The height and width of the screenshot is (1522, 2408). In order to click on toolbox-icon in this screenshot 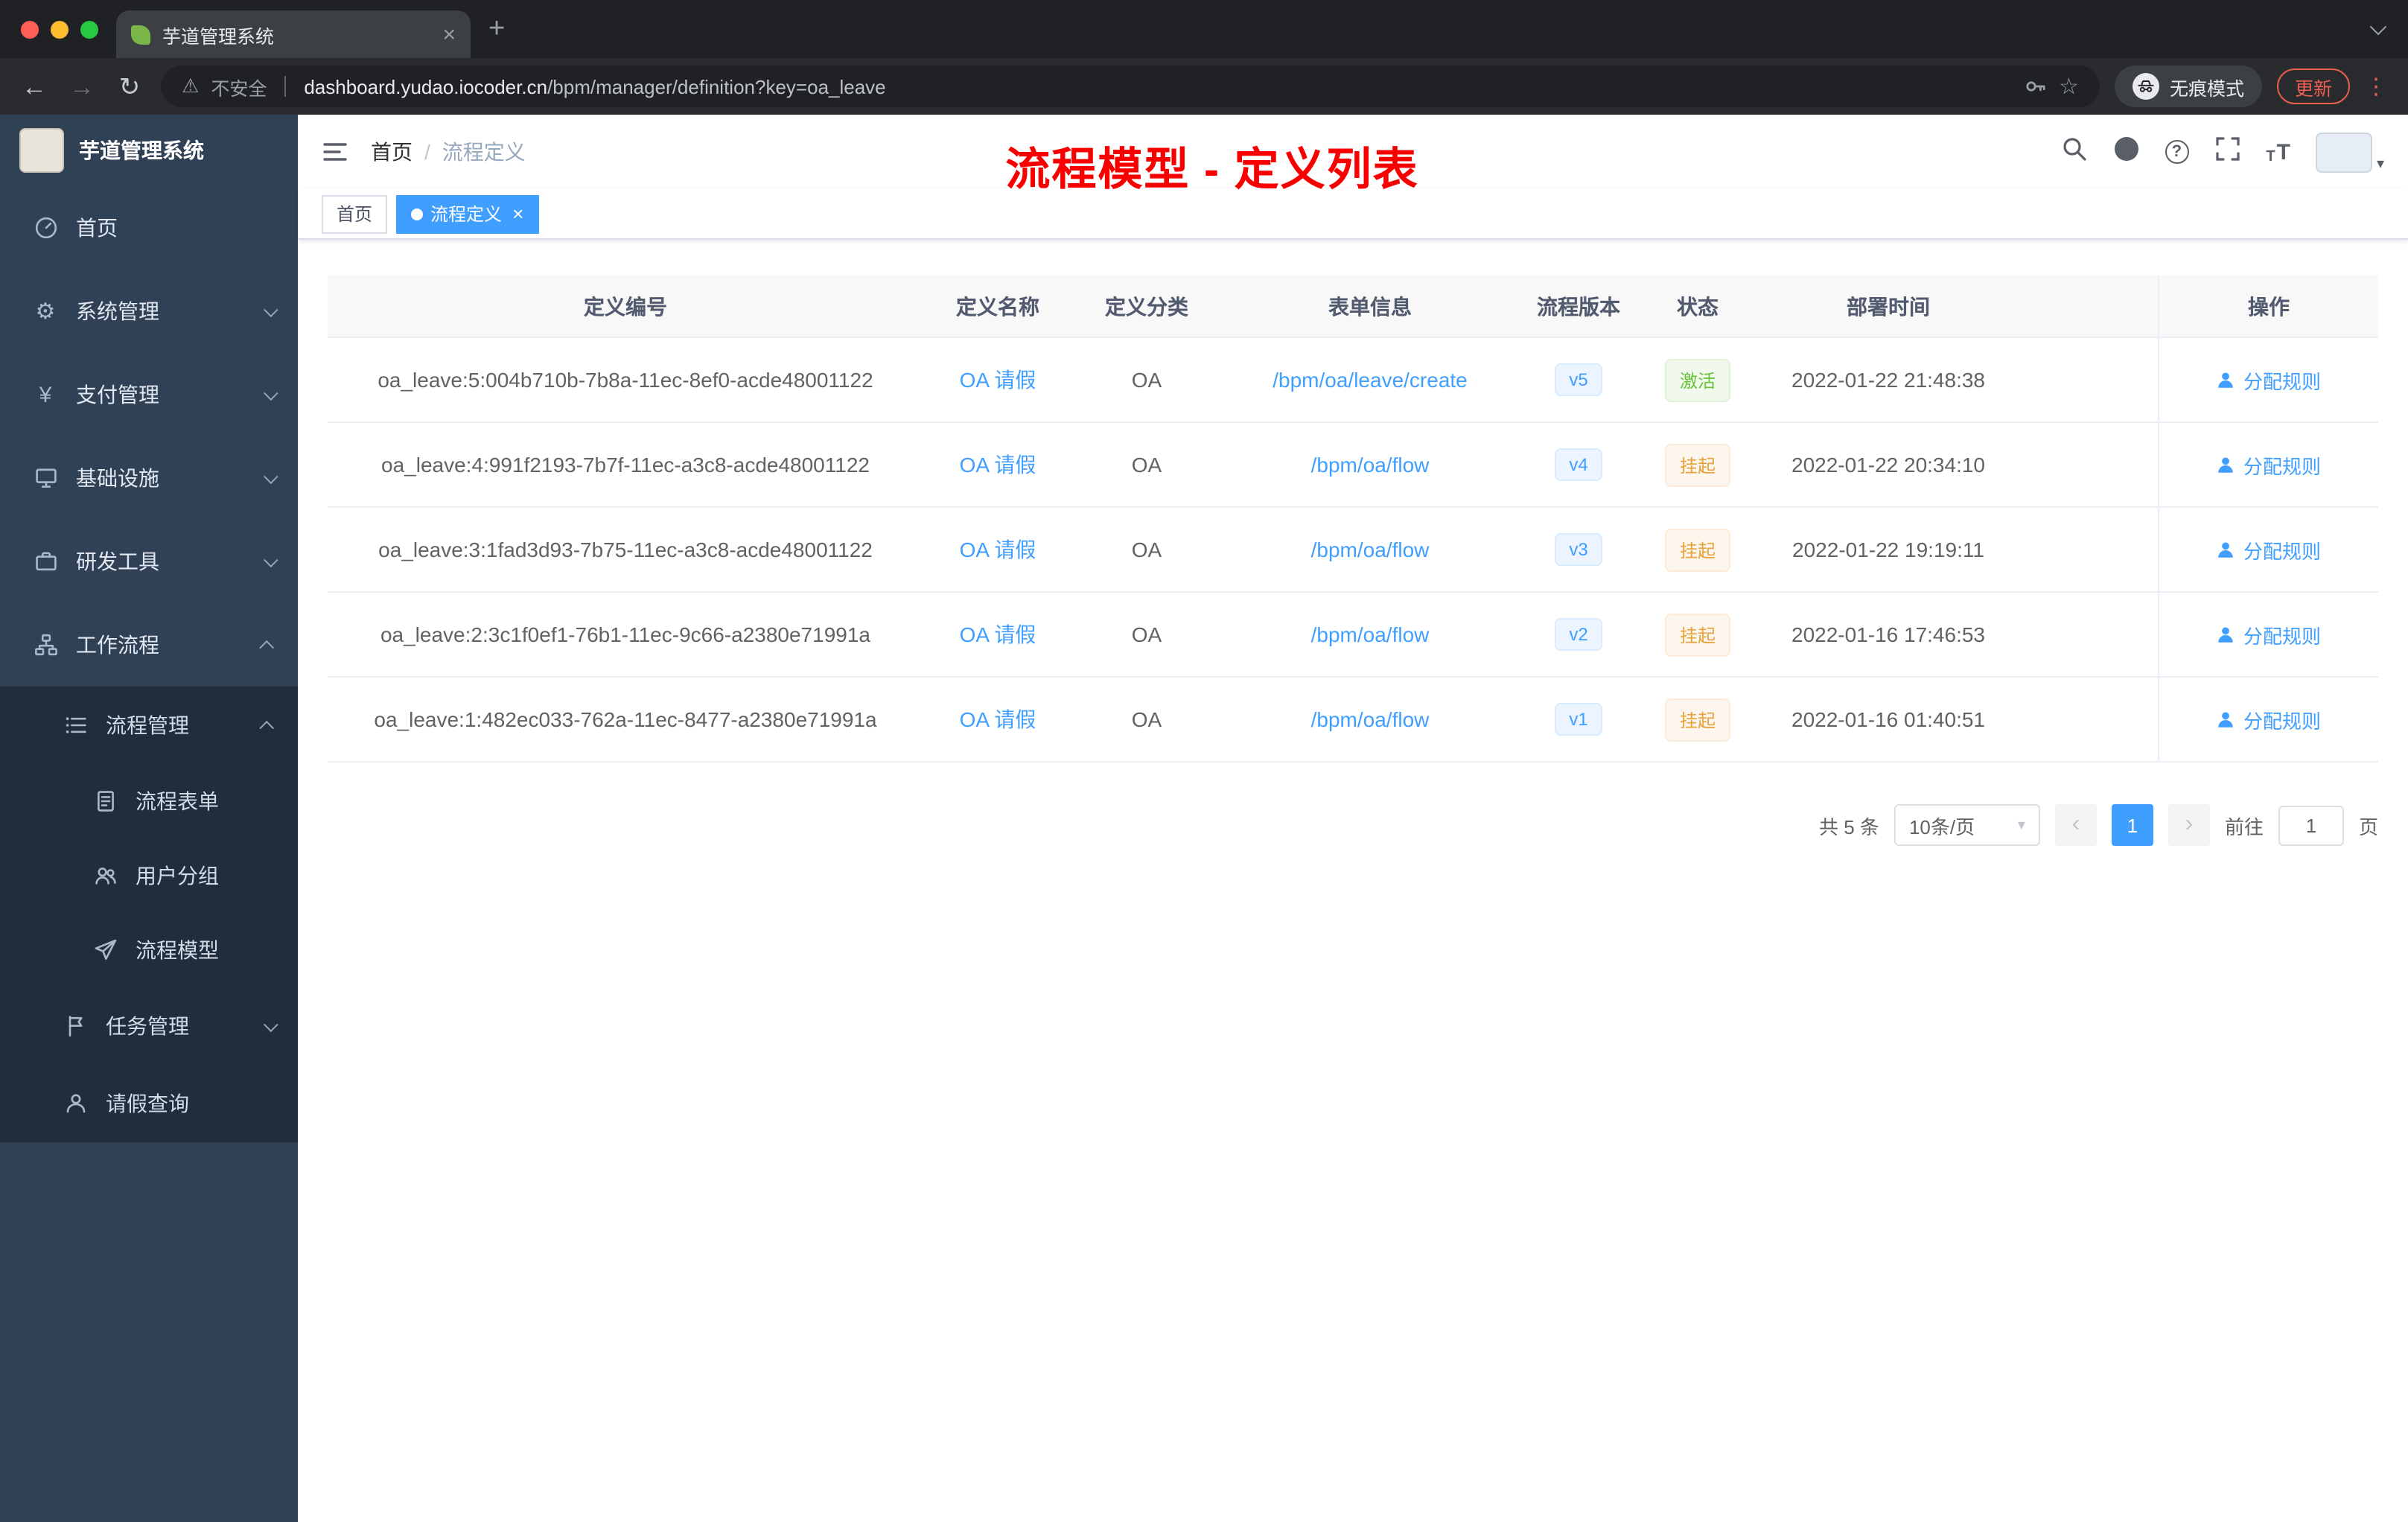, I will do `click(45, 561)`.